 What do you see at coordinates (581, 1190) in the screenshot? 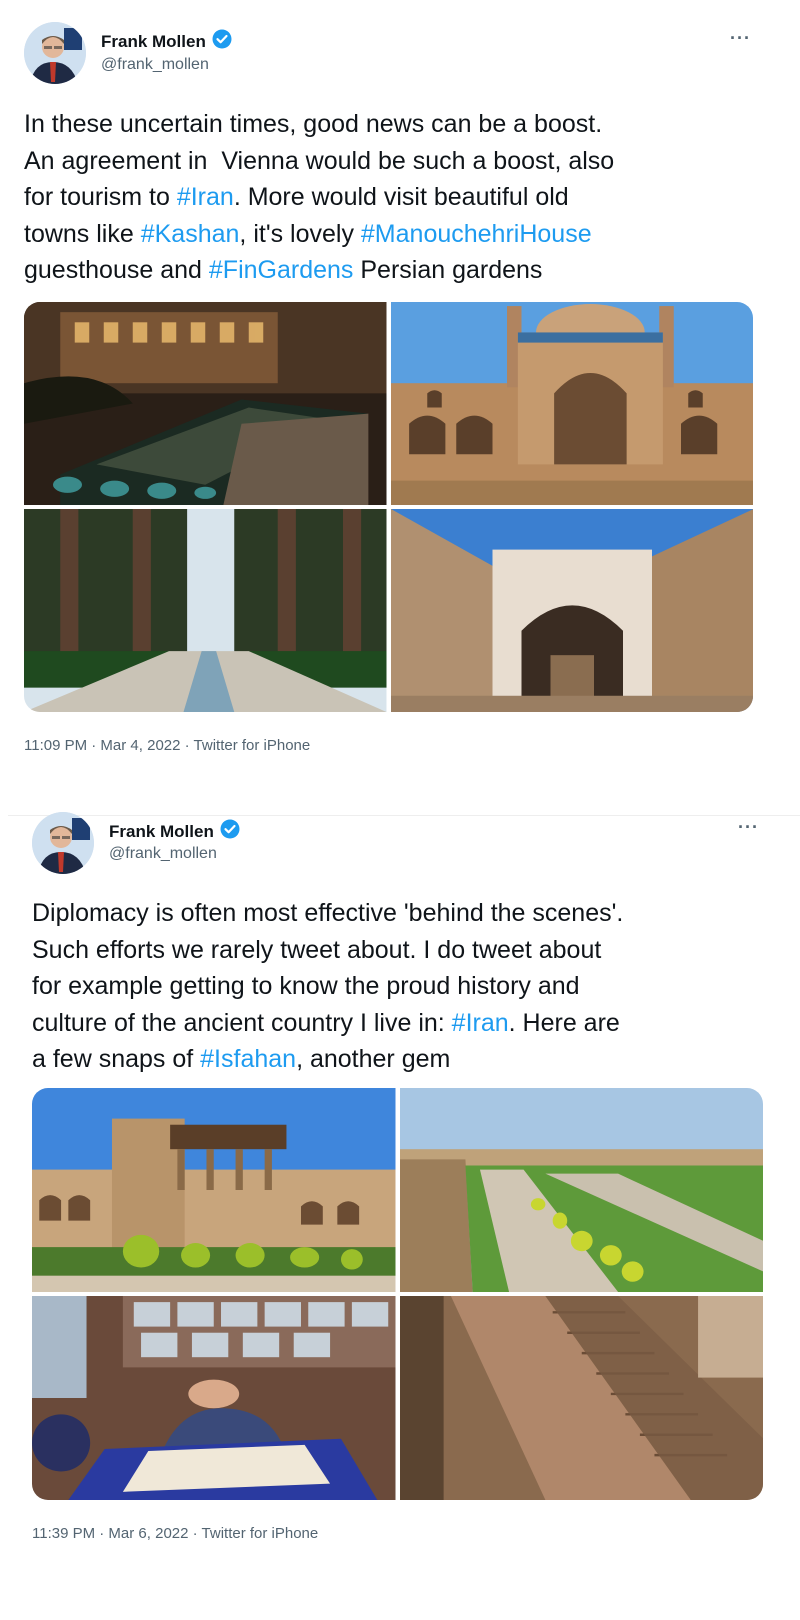
I see `naqsh-e-jahan-square-photo` at bounding box center [581, 1190].